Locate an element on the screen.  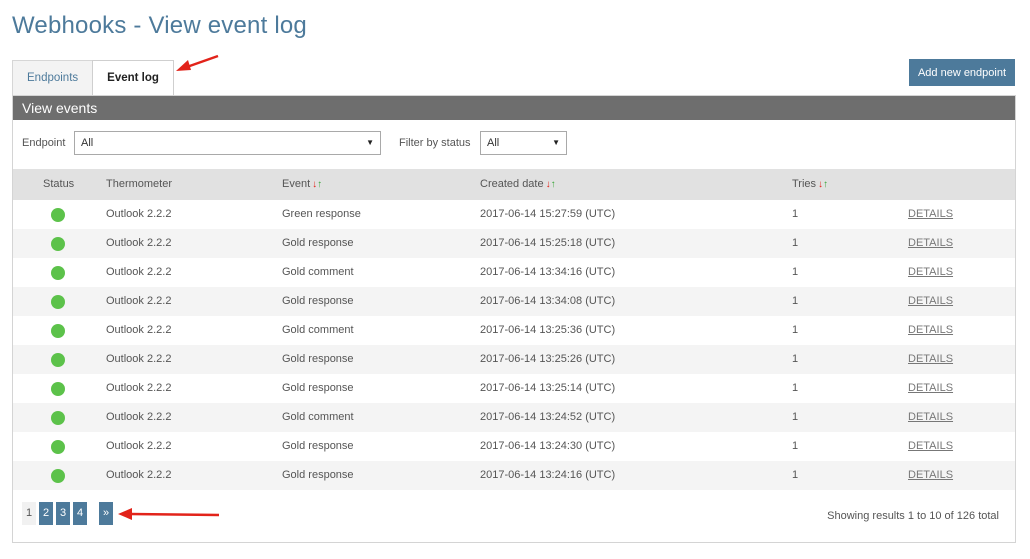
page-button-4: 4 is located at coordinates (80, 513).